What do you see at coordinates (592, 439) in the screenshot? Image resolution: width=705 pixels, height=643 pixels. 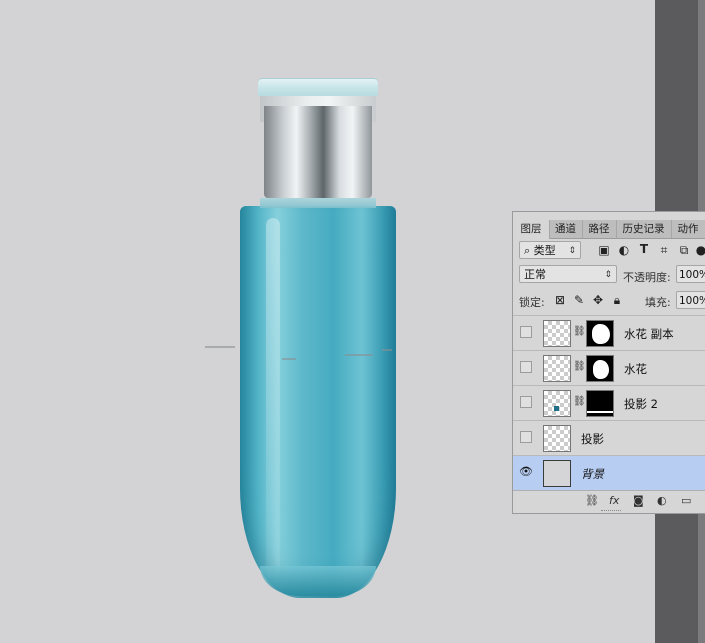 I see `layer-name: 投影` at bounding box center [592, 439].